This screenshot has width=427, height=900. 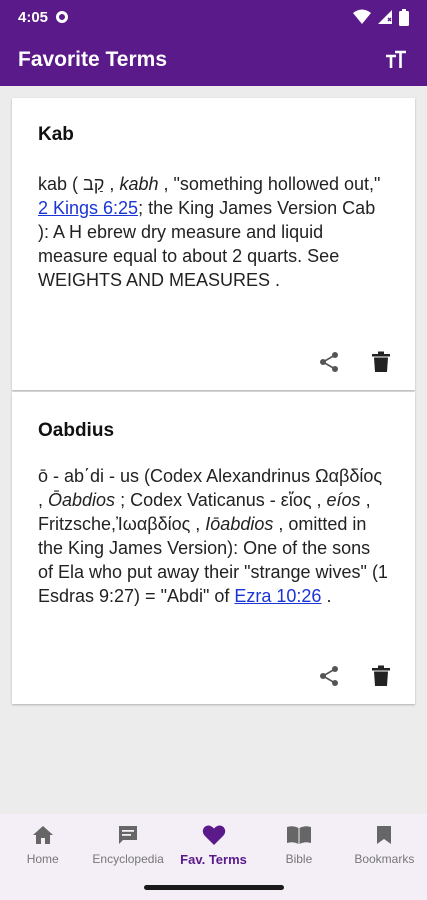 I want to click on home-icon, so click(x=43, y=835).